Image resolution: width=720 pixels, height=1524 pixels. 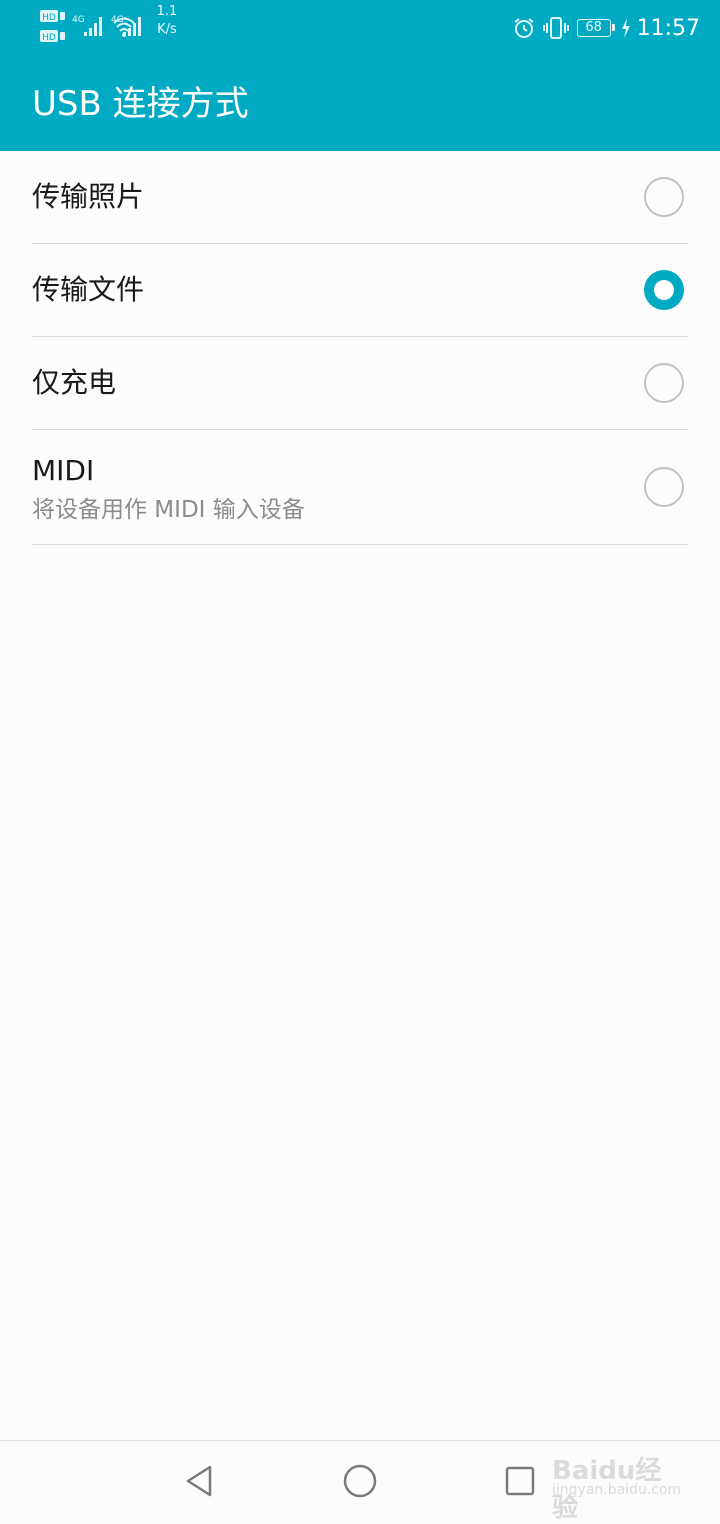 What do you see at coordinates (63, 470) in the screenshot?
I see `option-label: MIDI` at bounding box center [63, 470].